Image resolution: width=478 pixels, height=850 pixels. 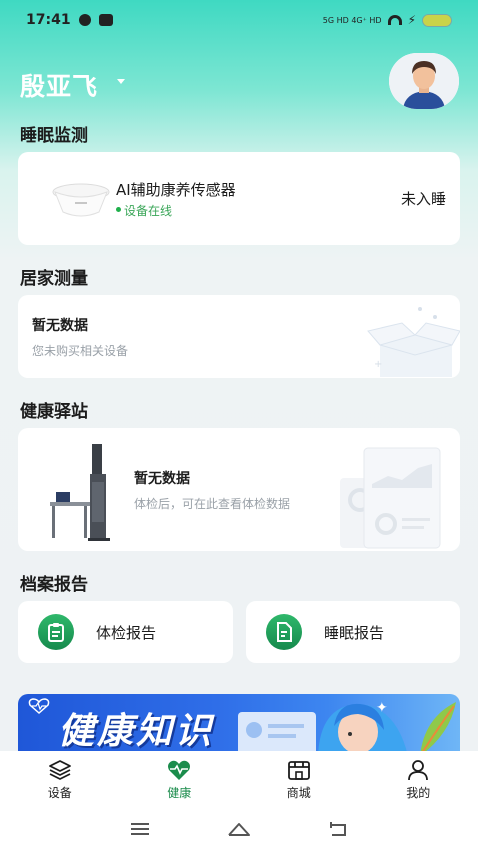 What do you see at coordinates (148, 211) in the screenshot?
I see `device-status: 设备在线` at bounding box center [148, 211].